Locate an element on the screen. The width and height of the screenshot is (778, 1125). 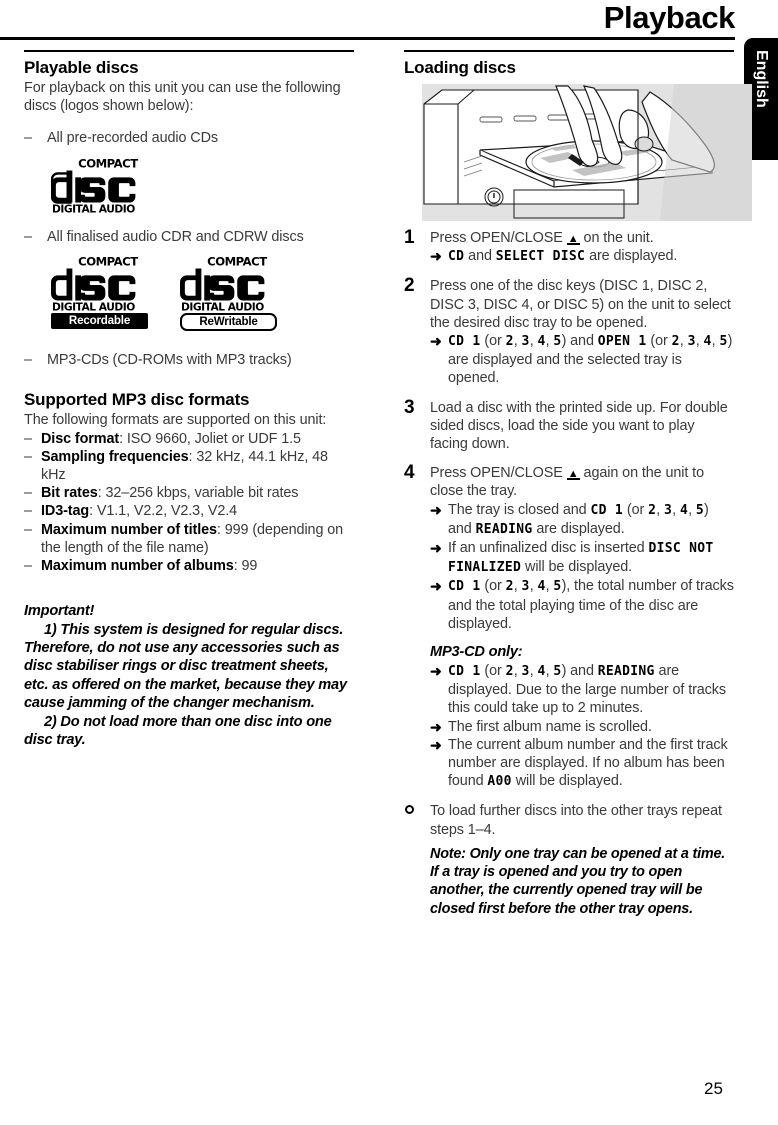
list-item-audio-cds: – All pre-recorded audio CDs is located at coordinates (189, 138).